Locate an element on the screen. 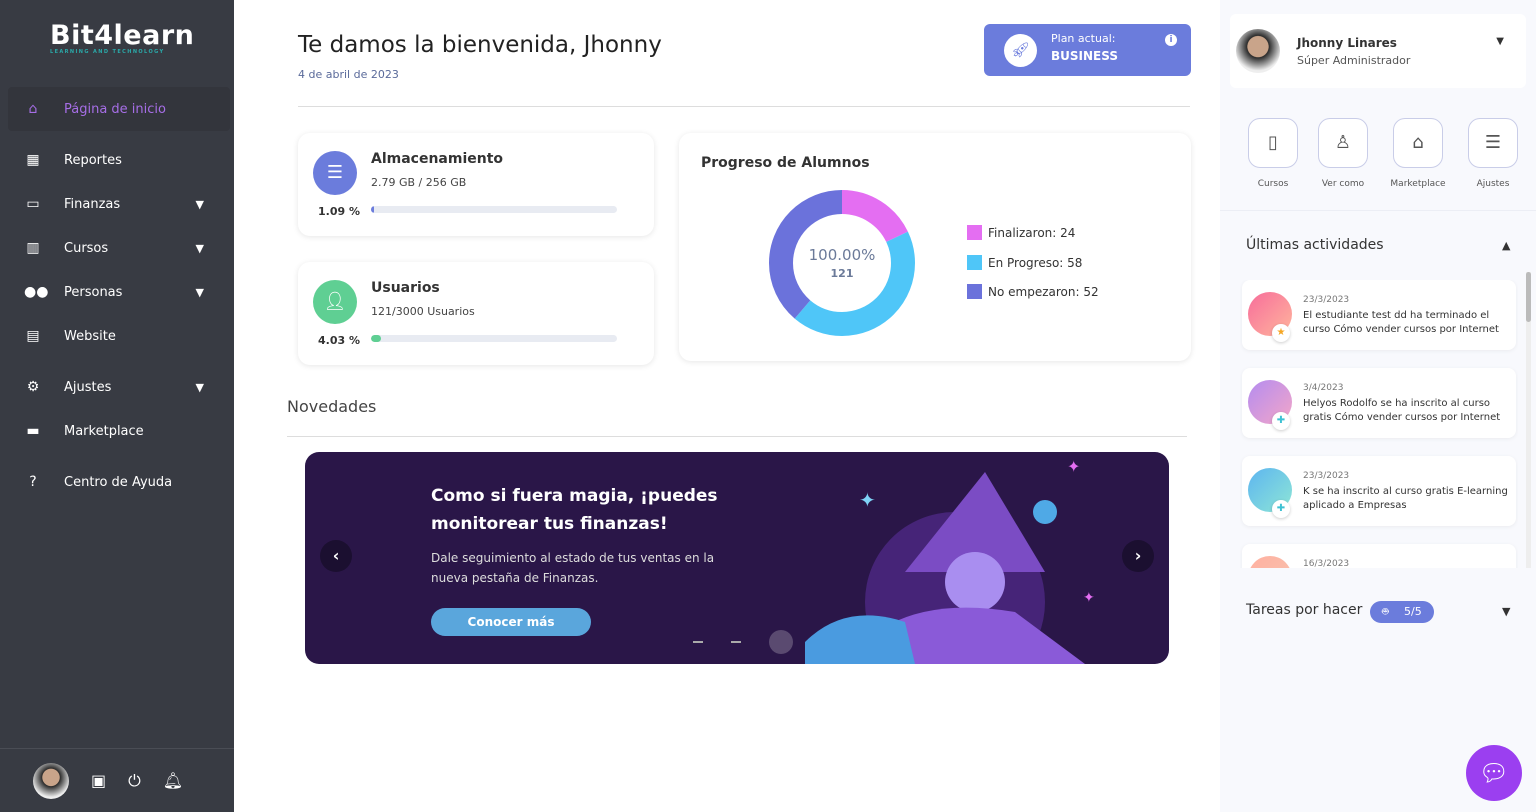  legend-label: Finalizaron: 24 is located at coordinates (1032, 232).